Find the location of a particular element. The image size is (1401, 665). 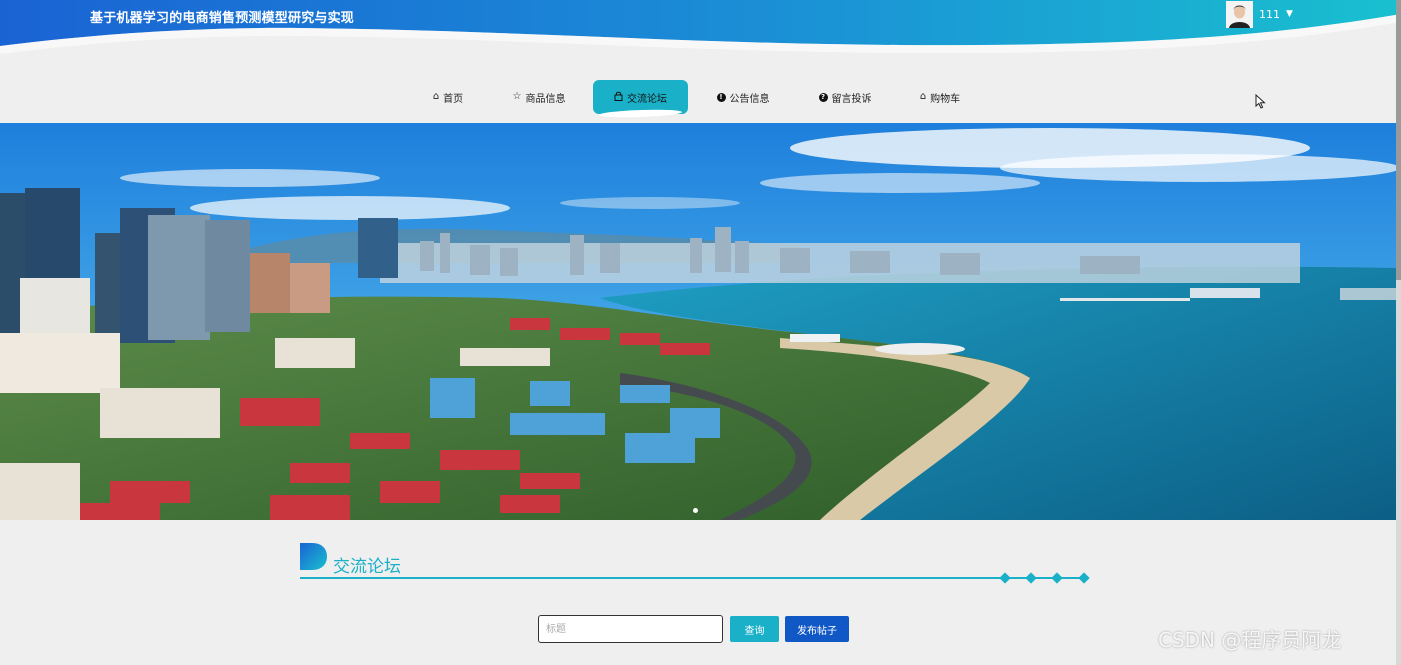

username: 111 is located at coordinates (1269, 14).